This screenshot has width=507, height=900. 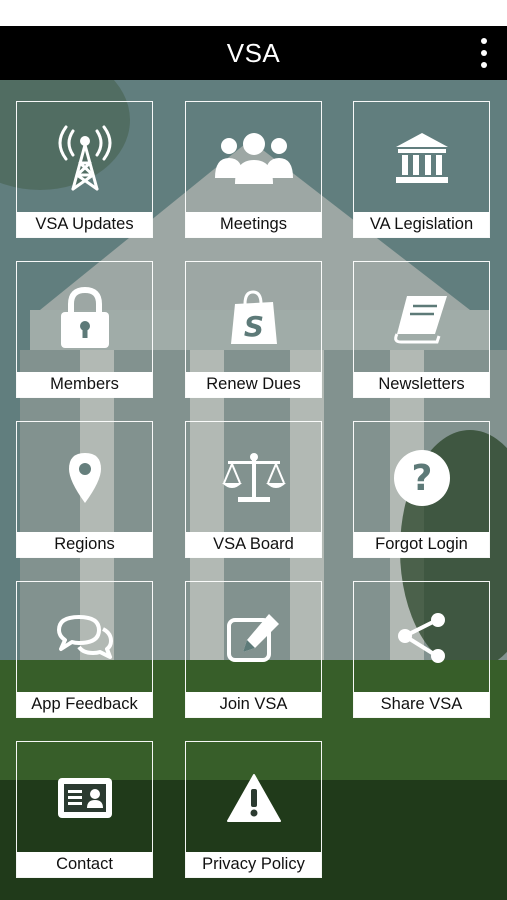 I want to click on svg-text: S, so click(x=253, y=326).